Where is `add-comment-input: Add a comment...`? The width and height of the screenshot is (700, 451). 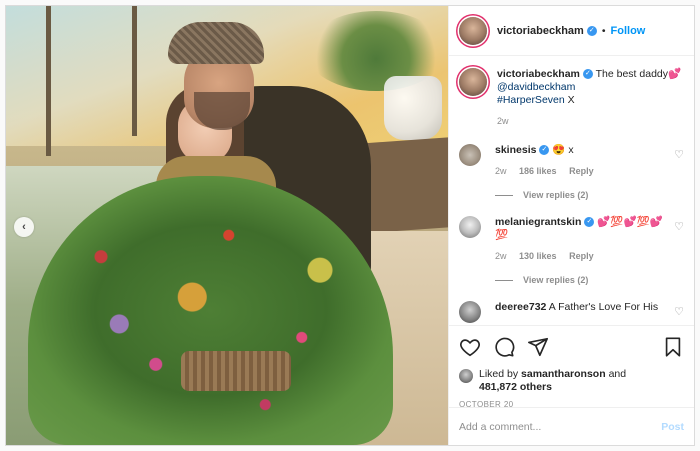 add-comment-input: Add a comment... is located at coordinates (560, 427).